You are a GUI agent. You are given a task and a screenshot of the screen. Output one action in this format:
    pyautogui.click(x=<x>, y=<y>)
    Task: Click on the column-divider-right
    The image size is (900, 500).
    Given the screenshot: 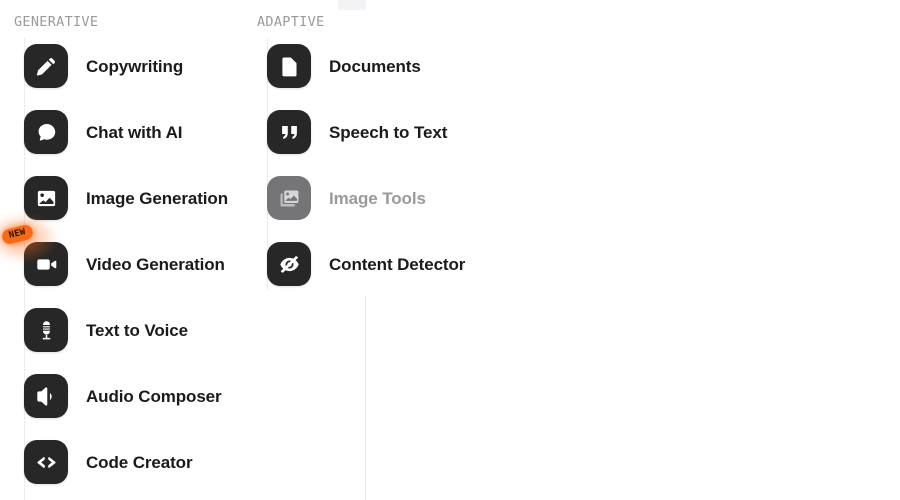 What is the action you would take?
    pyautogui.click(x=365, y=398)
    